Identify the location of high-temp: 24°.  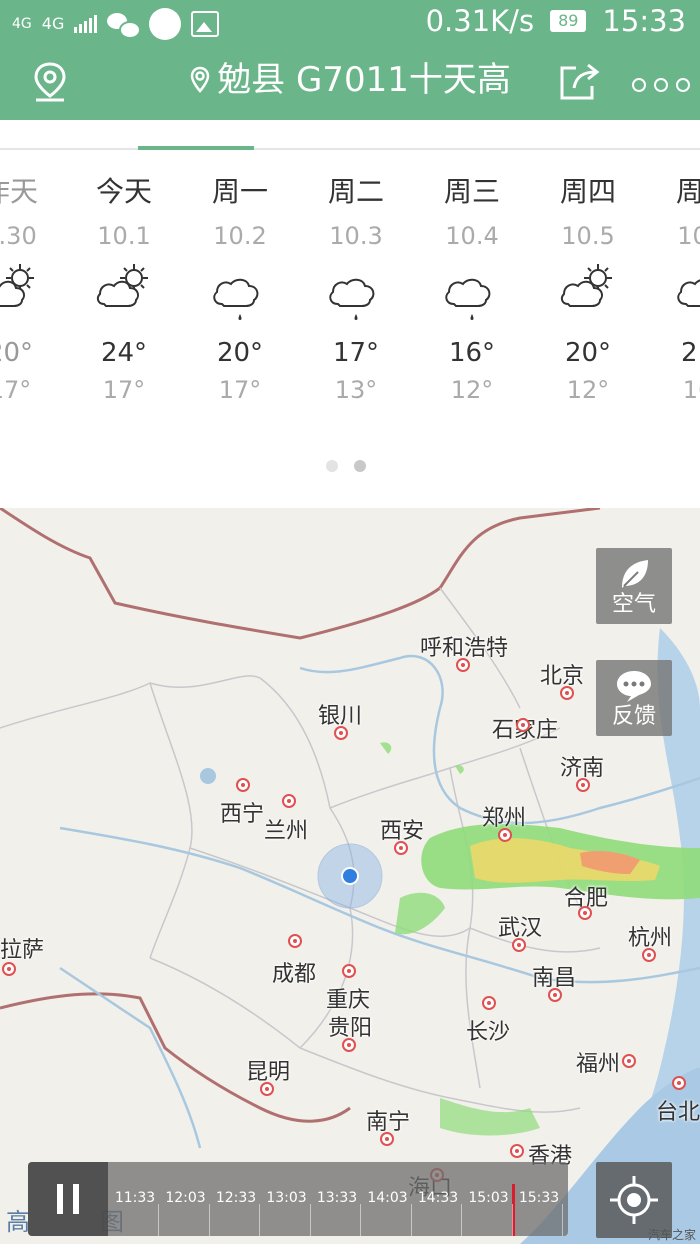
(124, 353).